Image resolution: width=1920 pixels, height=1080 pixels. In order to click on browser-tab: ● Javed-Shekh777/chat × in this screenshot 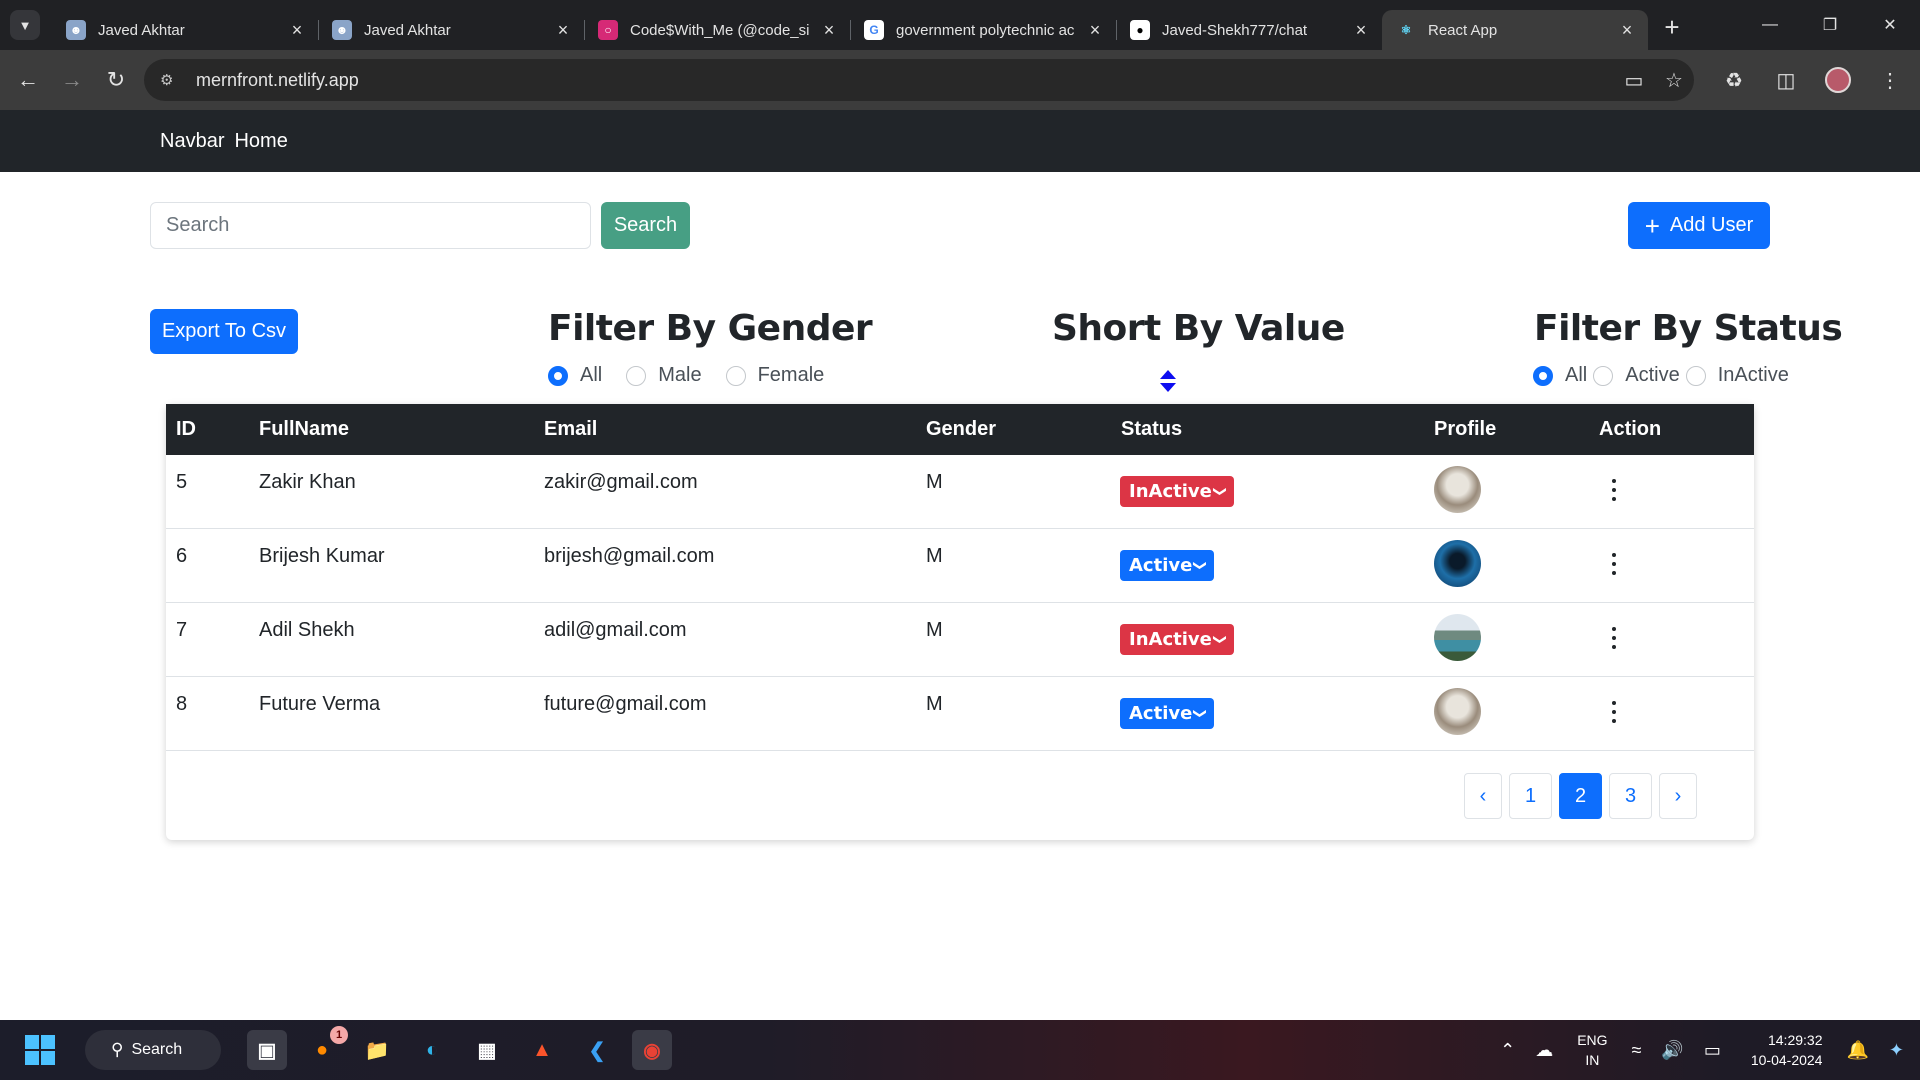, I will do `click(1249, 30)`.